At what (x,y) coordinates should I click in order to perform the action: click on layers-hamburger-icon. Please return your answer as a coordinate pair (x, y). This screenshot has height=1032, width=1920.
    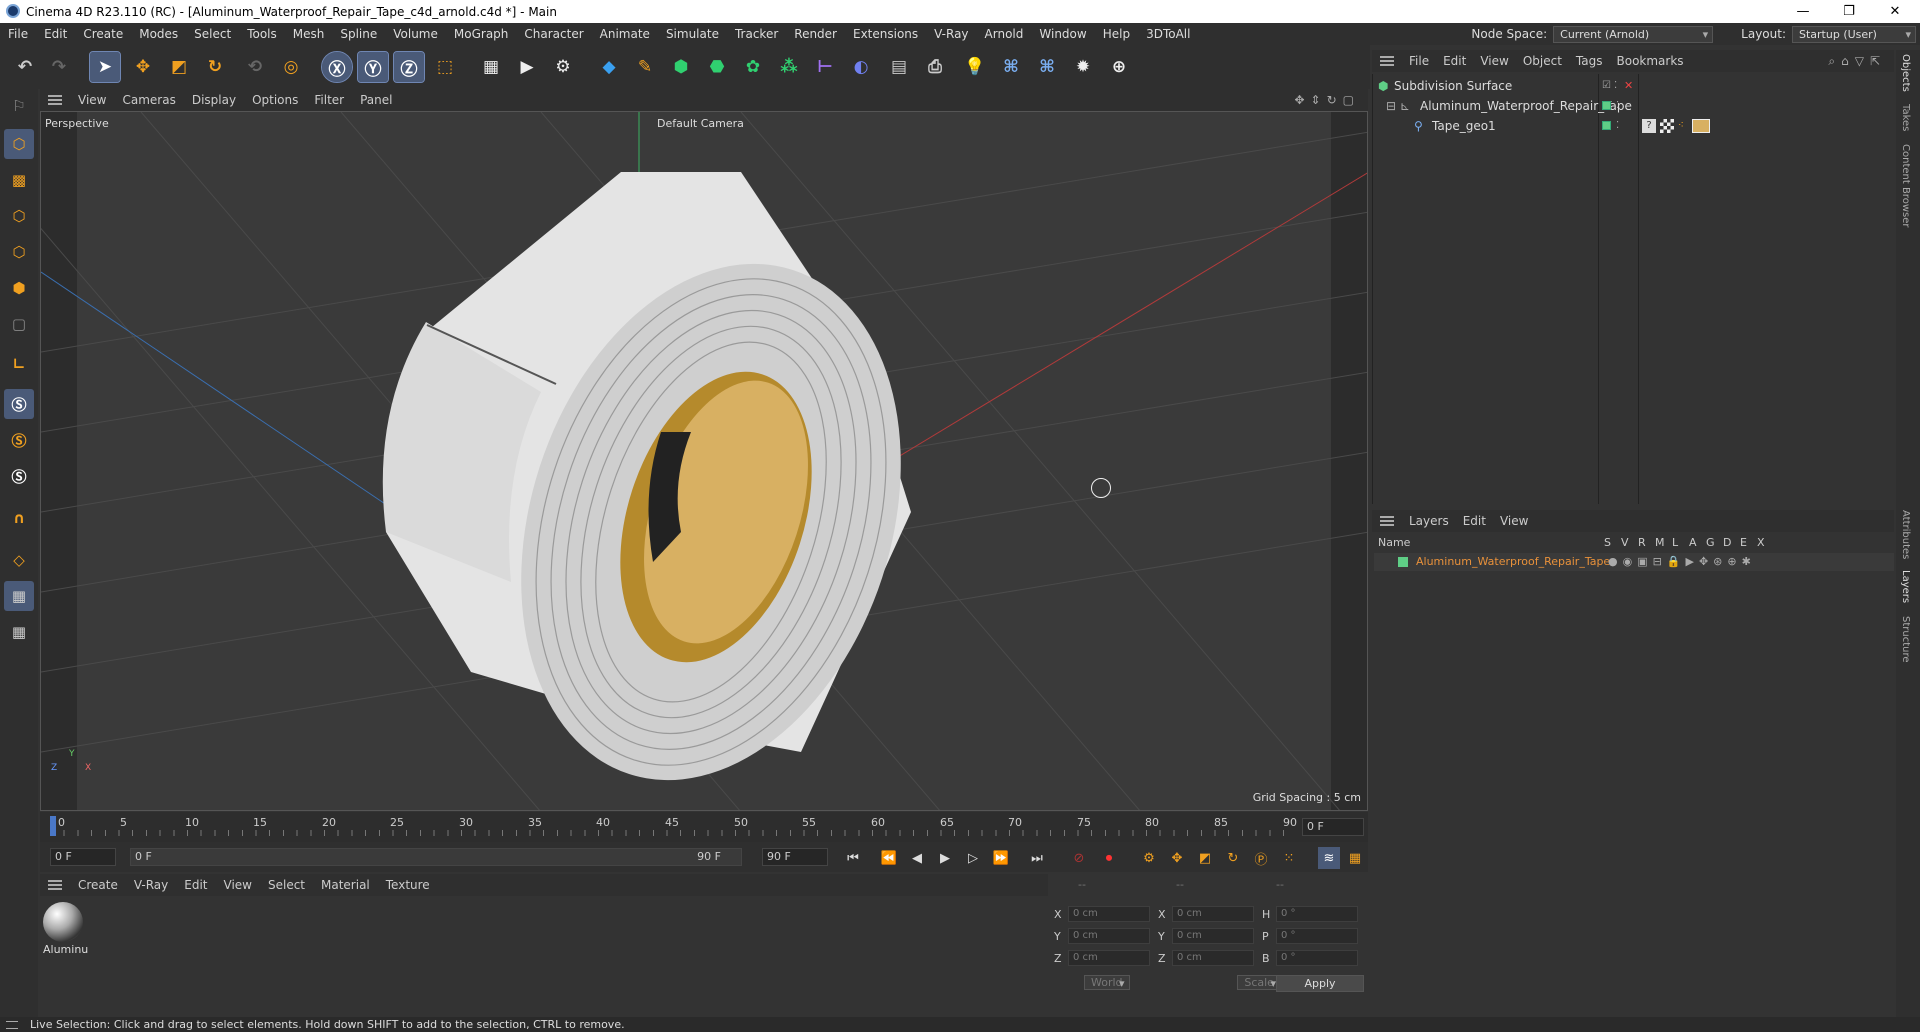
    Looking at the image, I should click on (1387, 521).